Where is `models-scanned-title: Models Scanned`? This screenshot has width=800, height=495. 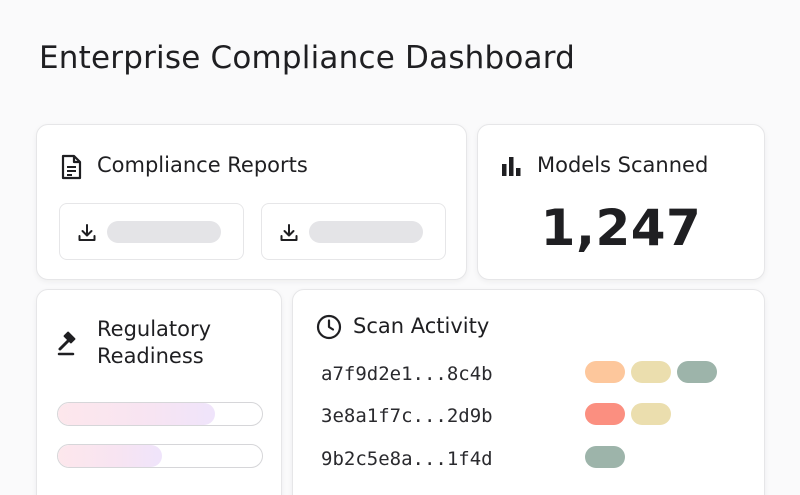 models-scanned-title: Models Scanned is located at coordinates (623, 165).